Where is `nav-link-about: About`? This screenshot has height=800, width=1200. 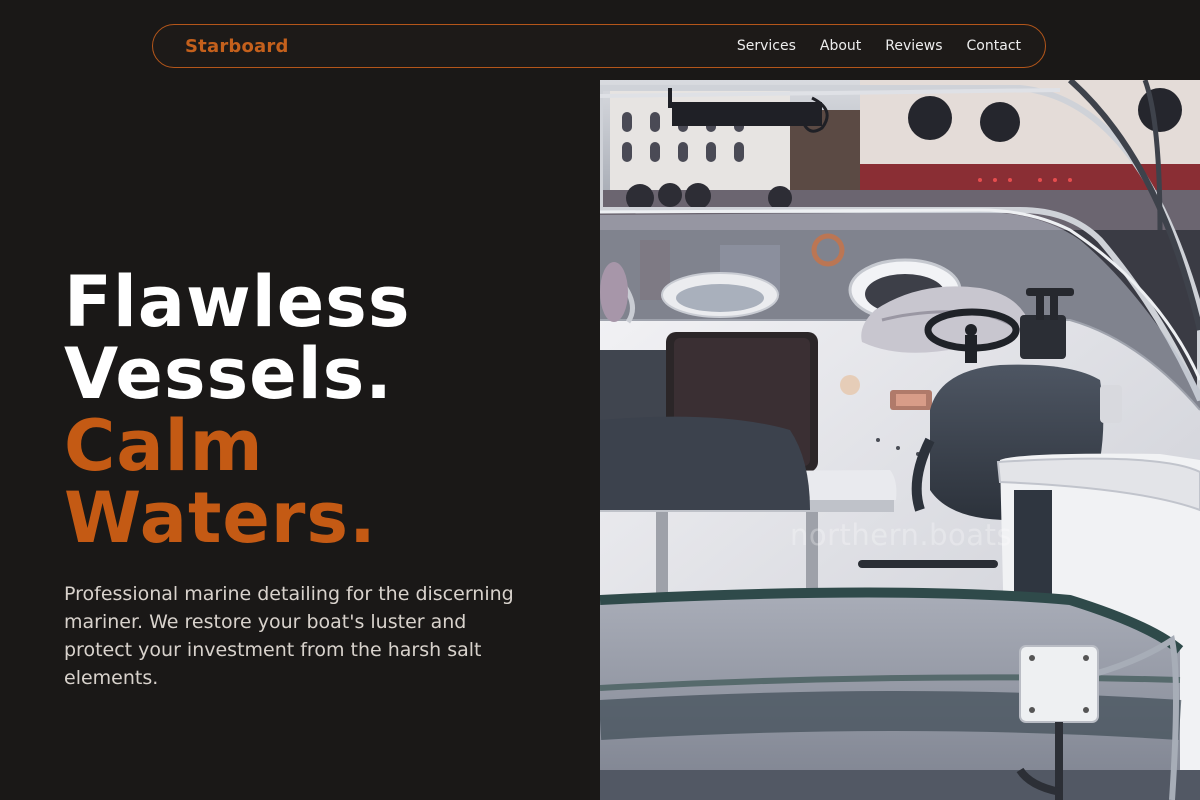 nav-link-about: About is located at coordinates (840, 46).